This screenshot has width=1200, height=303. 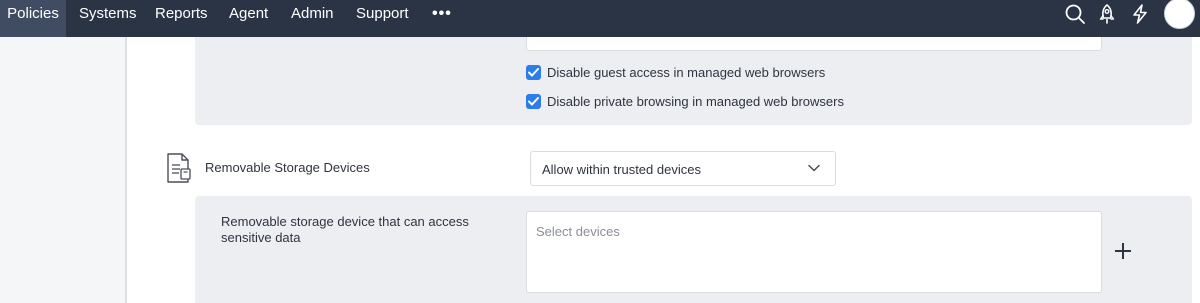 What do you see at coordinates (33, 18) in the screenshot?
I see `nav-policies: Policies` at bounding box center [33, 18].